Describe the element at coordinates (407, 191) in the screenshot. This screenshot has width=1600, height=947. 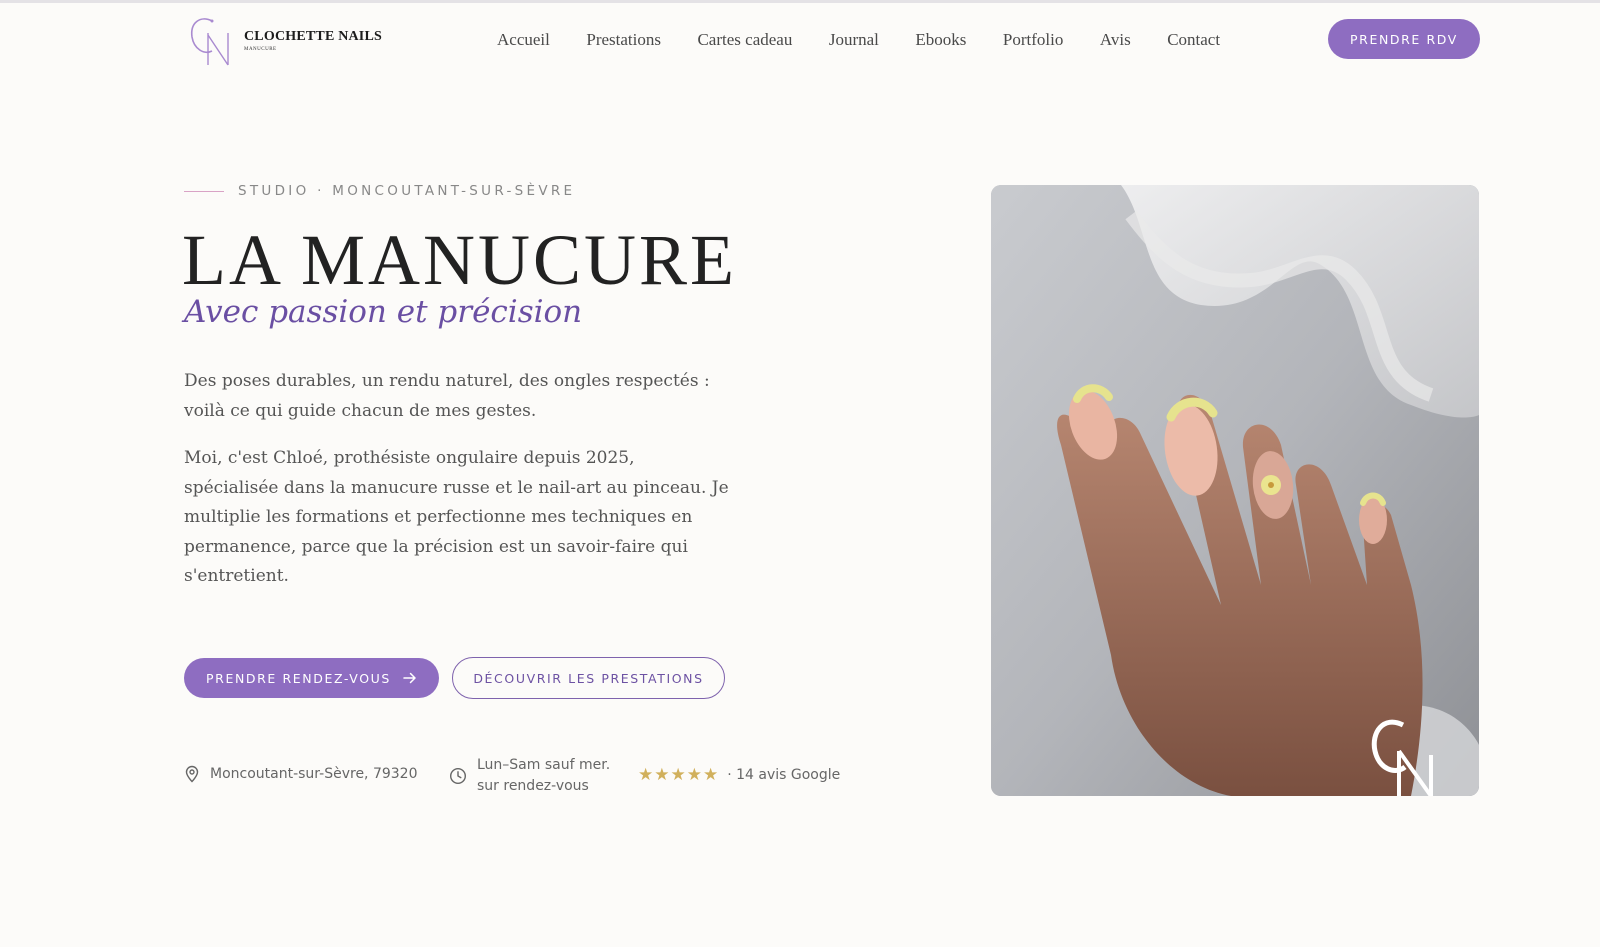
I see `eyebrow-text: STUDIO · MONCOUTANT-SUR-SÈVRE` at that location.